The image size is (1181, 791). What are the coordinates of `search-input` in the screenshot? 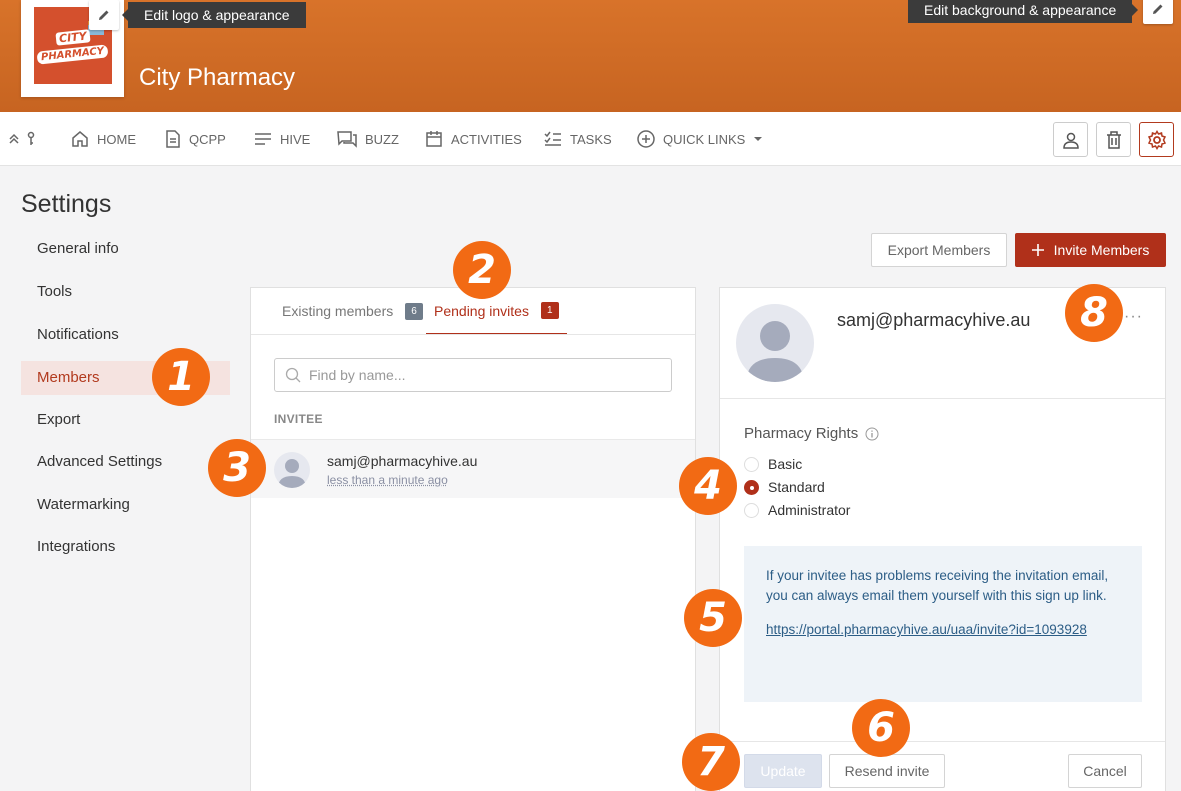 It's located at (479, 375).